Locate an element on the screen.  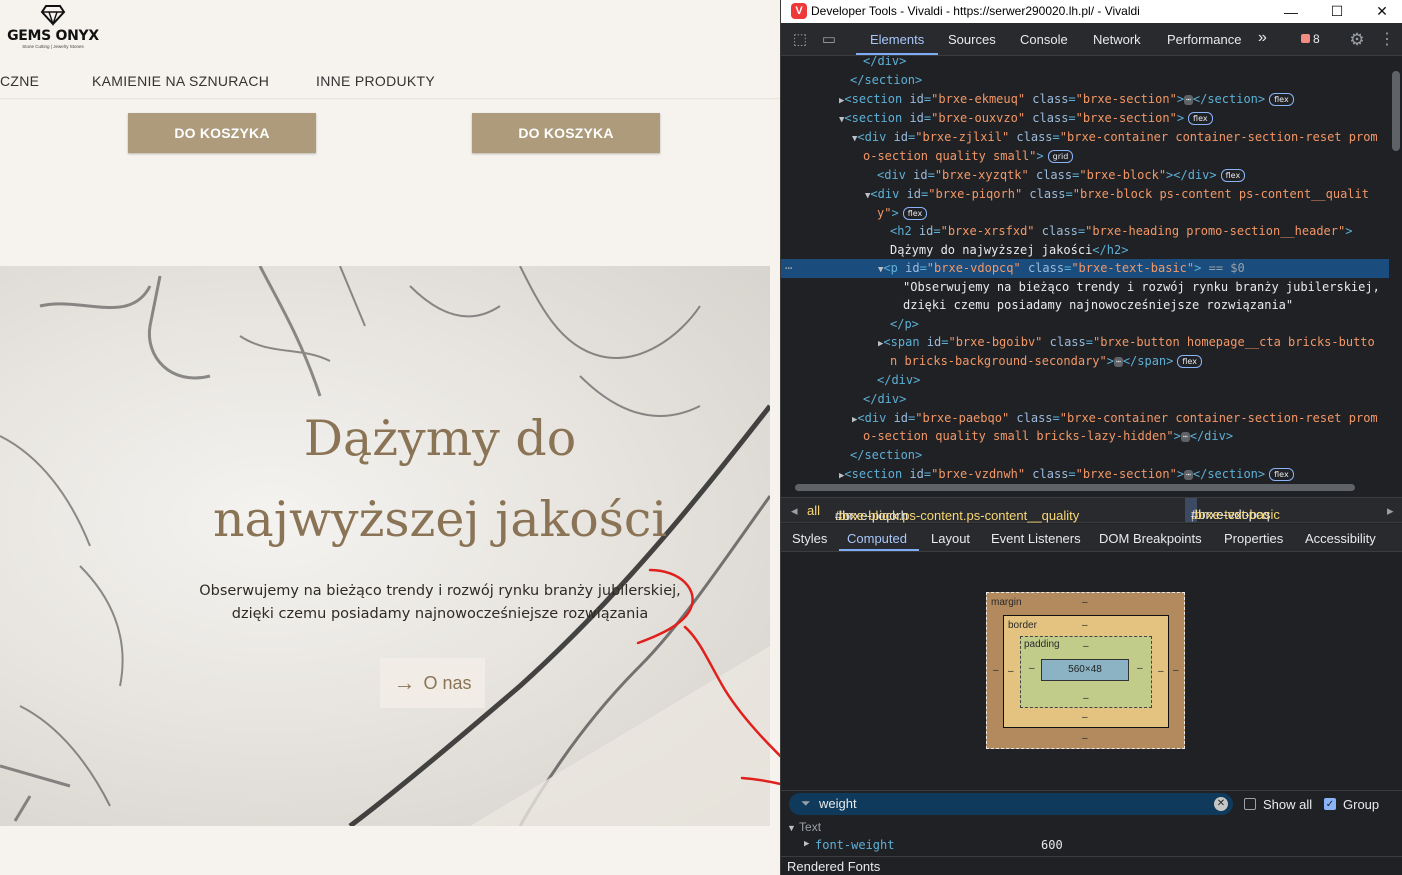
active-subtab-indicator is located at coordinates (879, 550).